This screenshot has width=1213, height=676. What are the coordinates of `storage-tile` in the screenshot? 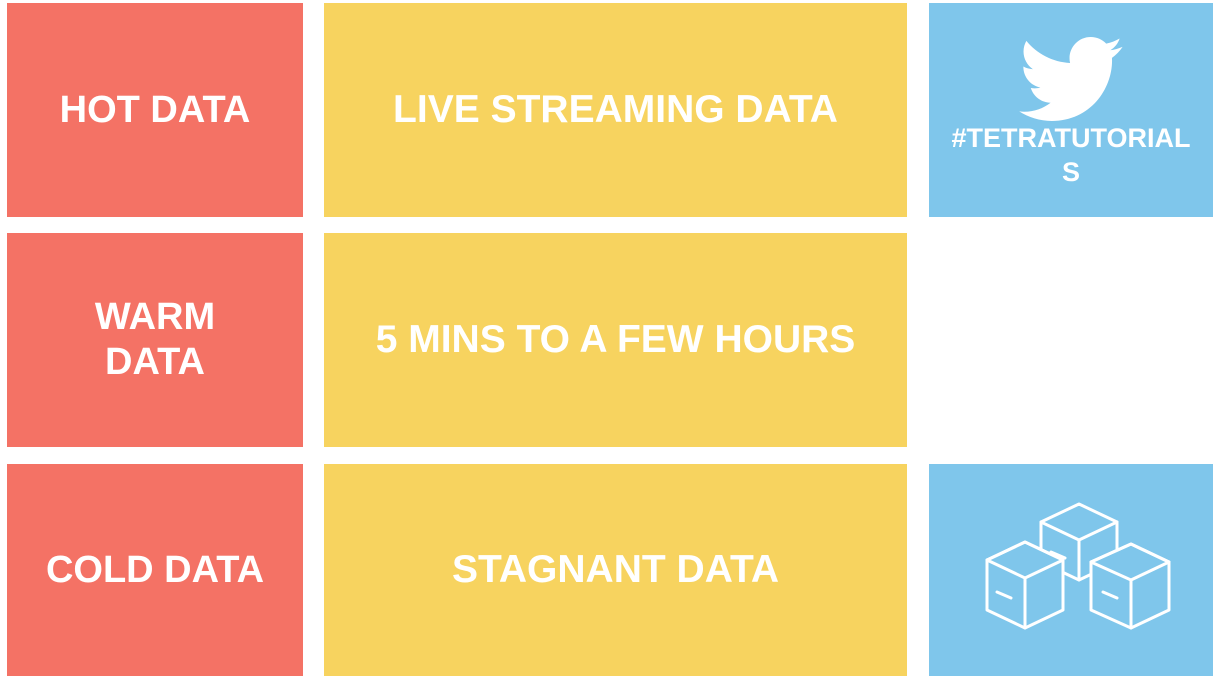 It's located at (1071, 570).